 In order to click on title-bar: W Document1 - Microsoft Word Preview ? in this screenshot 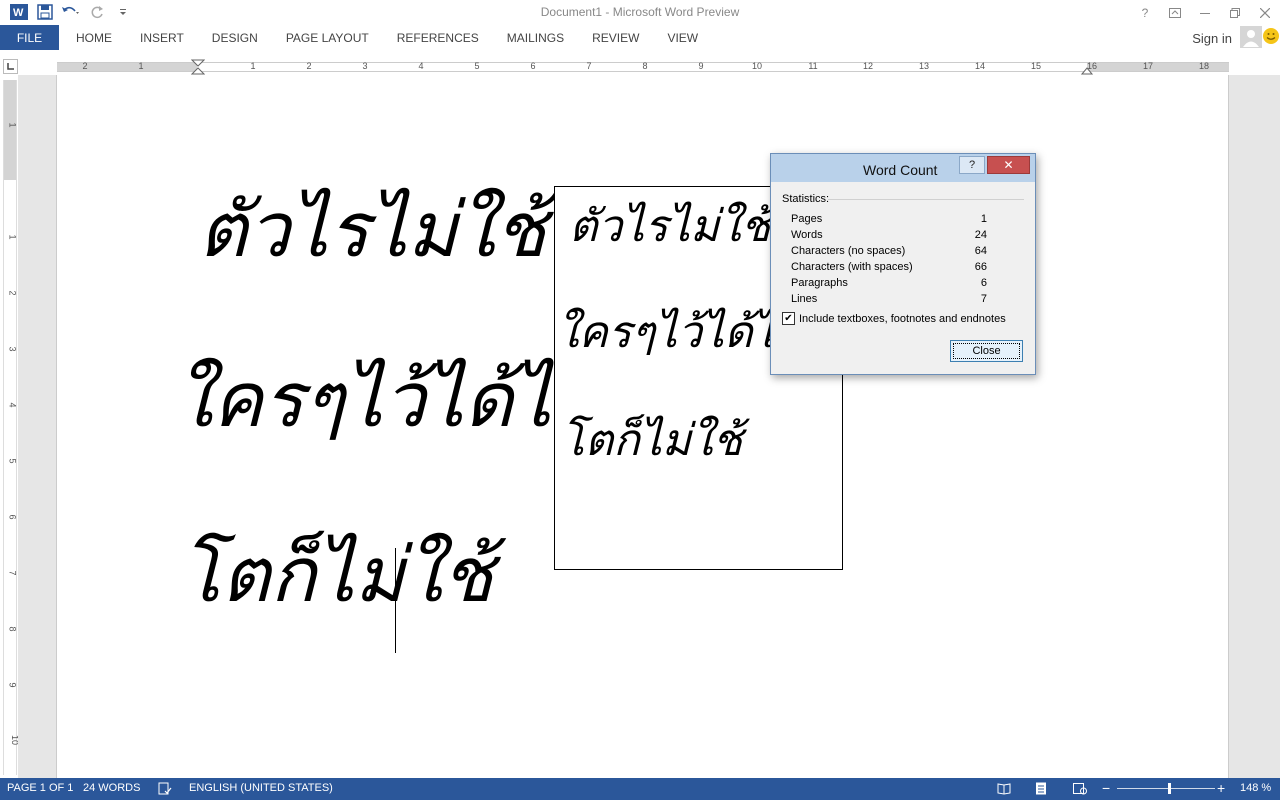, I will do `click(640, 12)`.